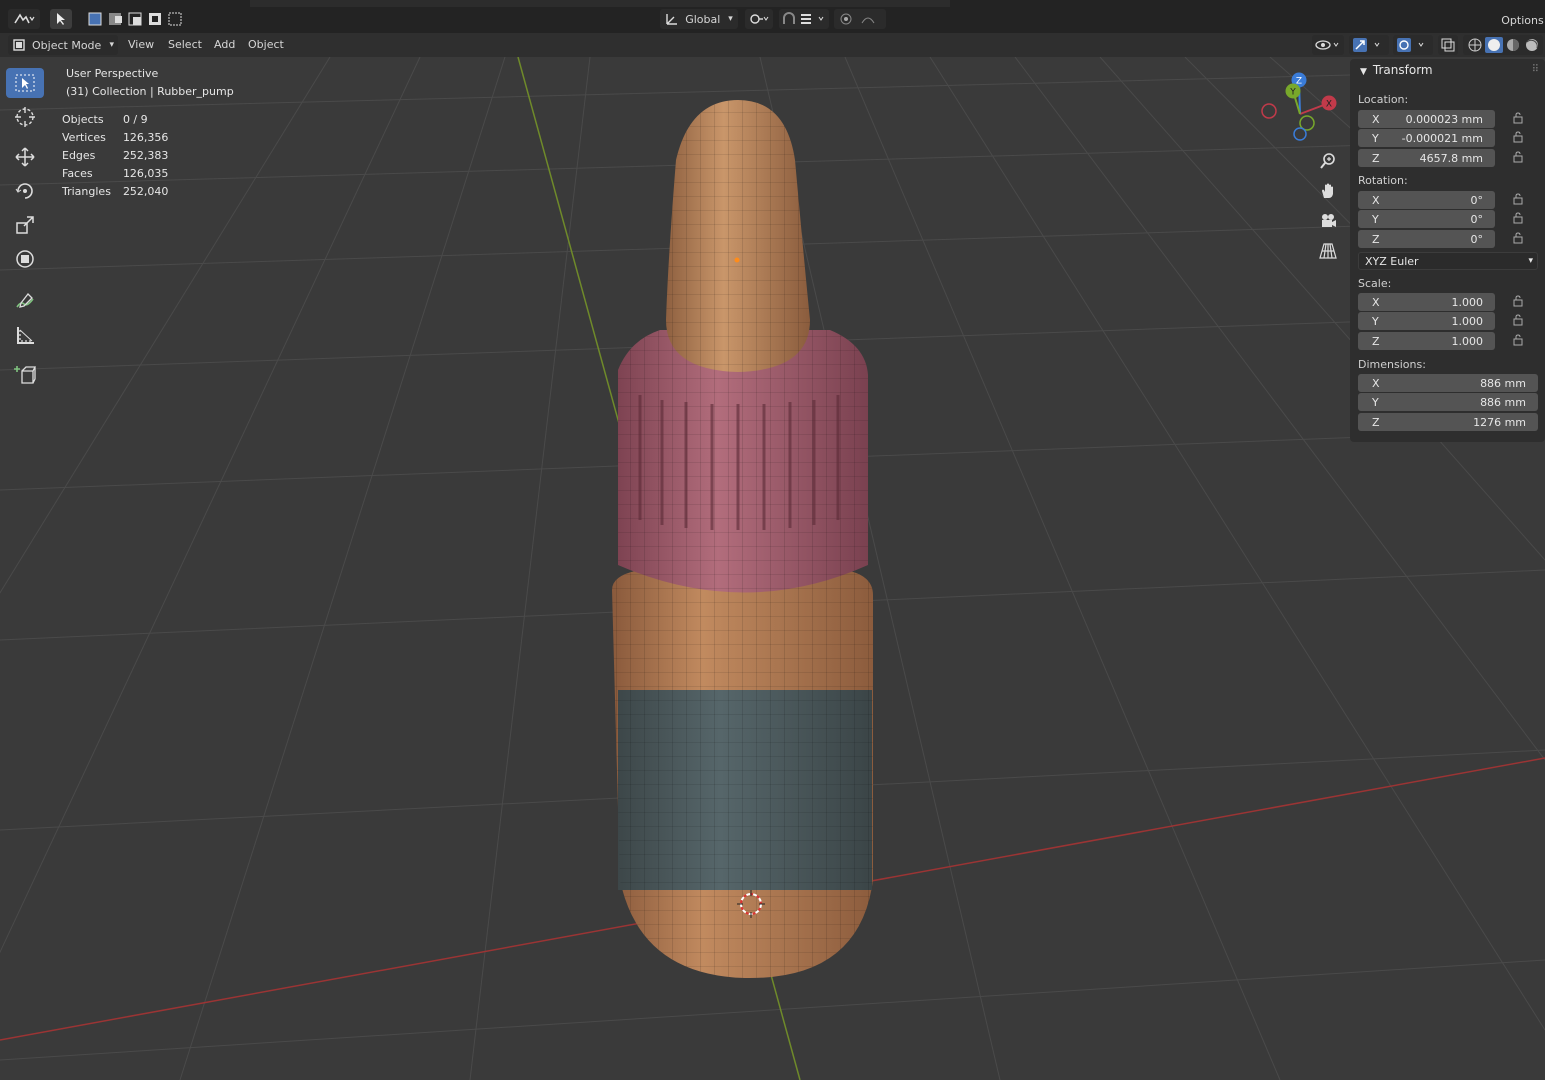 This screenshot has height=1080, width=1545. I want to click on rotation-x-field: X 0°, so click(1426, 200).